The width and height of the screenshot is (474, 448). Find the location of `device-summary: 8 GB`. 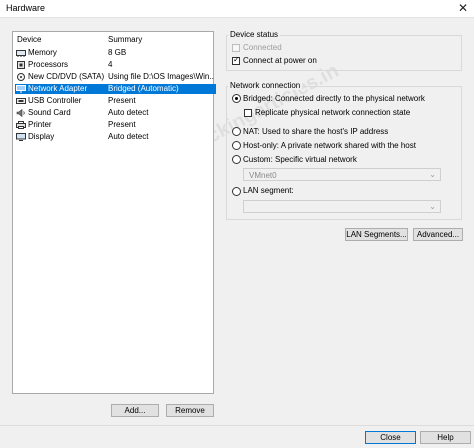

device-summary: 8 GB is located at coordinates (117, 52).